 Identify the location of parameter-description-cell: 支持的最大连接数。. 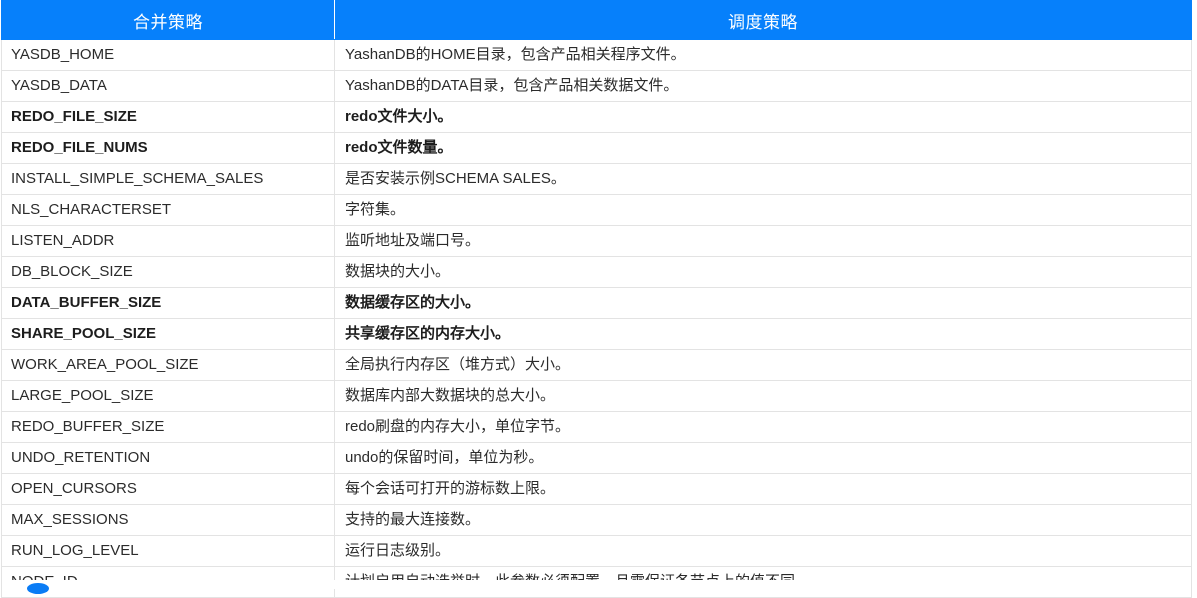
(763, 520).